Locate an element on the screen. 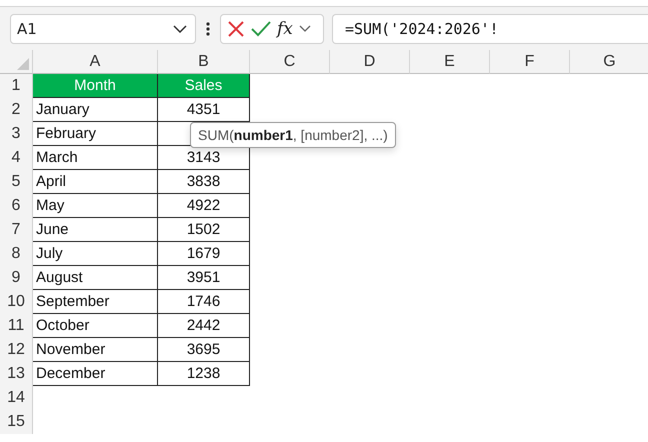 The image size is (648, 442). table-cell: 3951 is located at coordinates (204, 278).